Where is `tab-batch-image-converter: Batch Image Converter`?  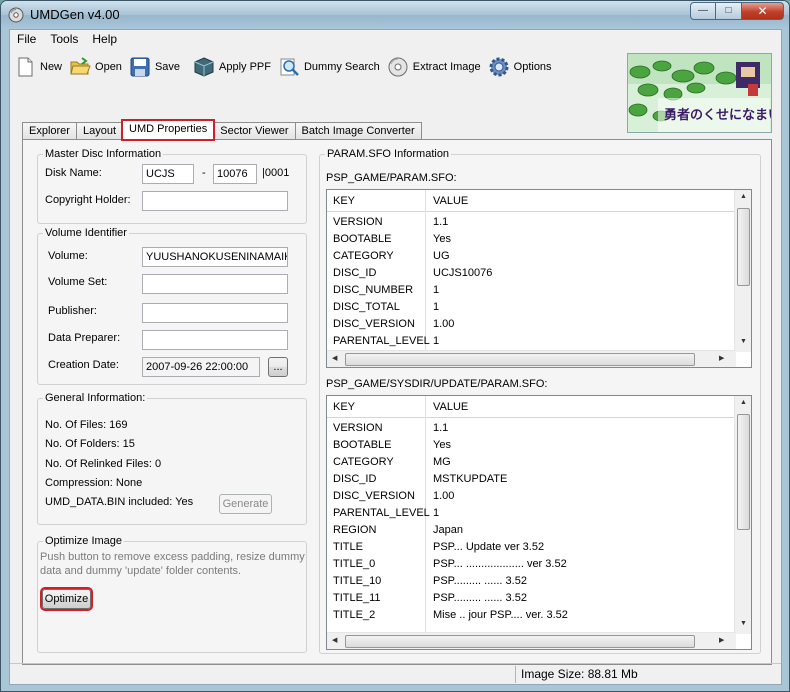 tab-batch-image-converter: Batch Image Converter is located at coordinates (358, 131).